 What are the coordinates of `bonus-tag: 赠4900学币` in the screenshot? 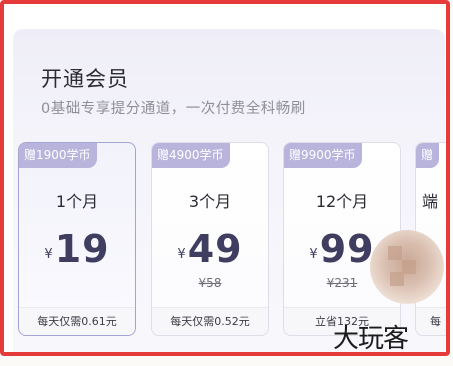 It's located at (191, 155).